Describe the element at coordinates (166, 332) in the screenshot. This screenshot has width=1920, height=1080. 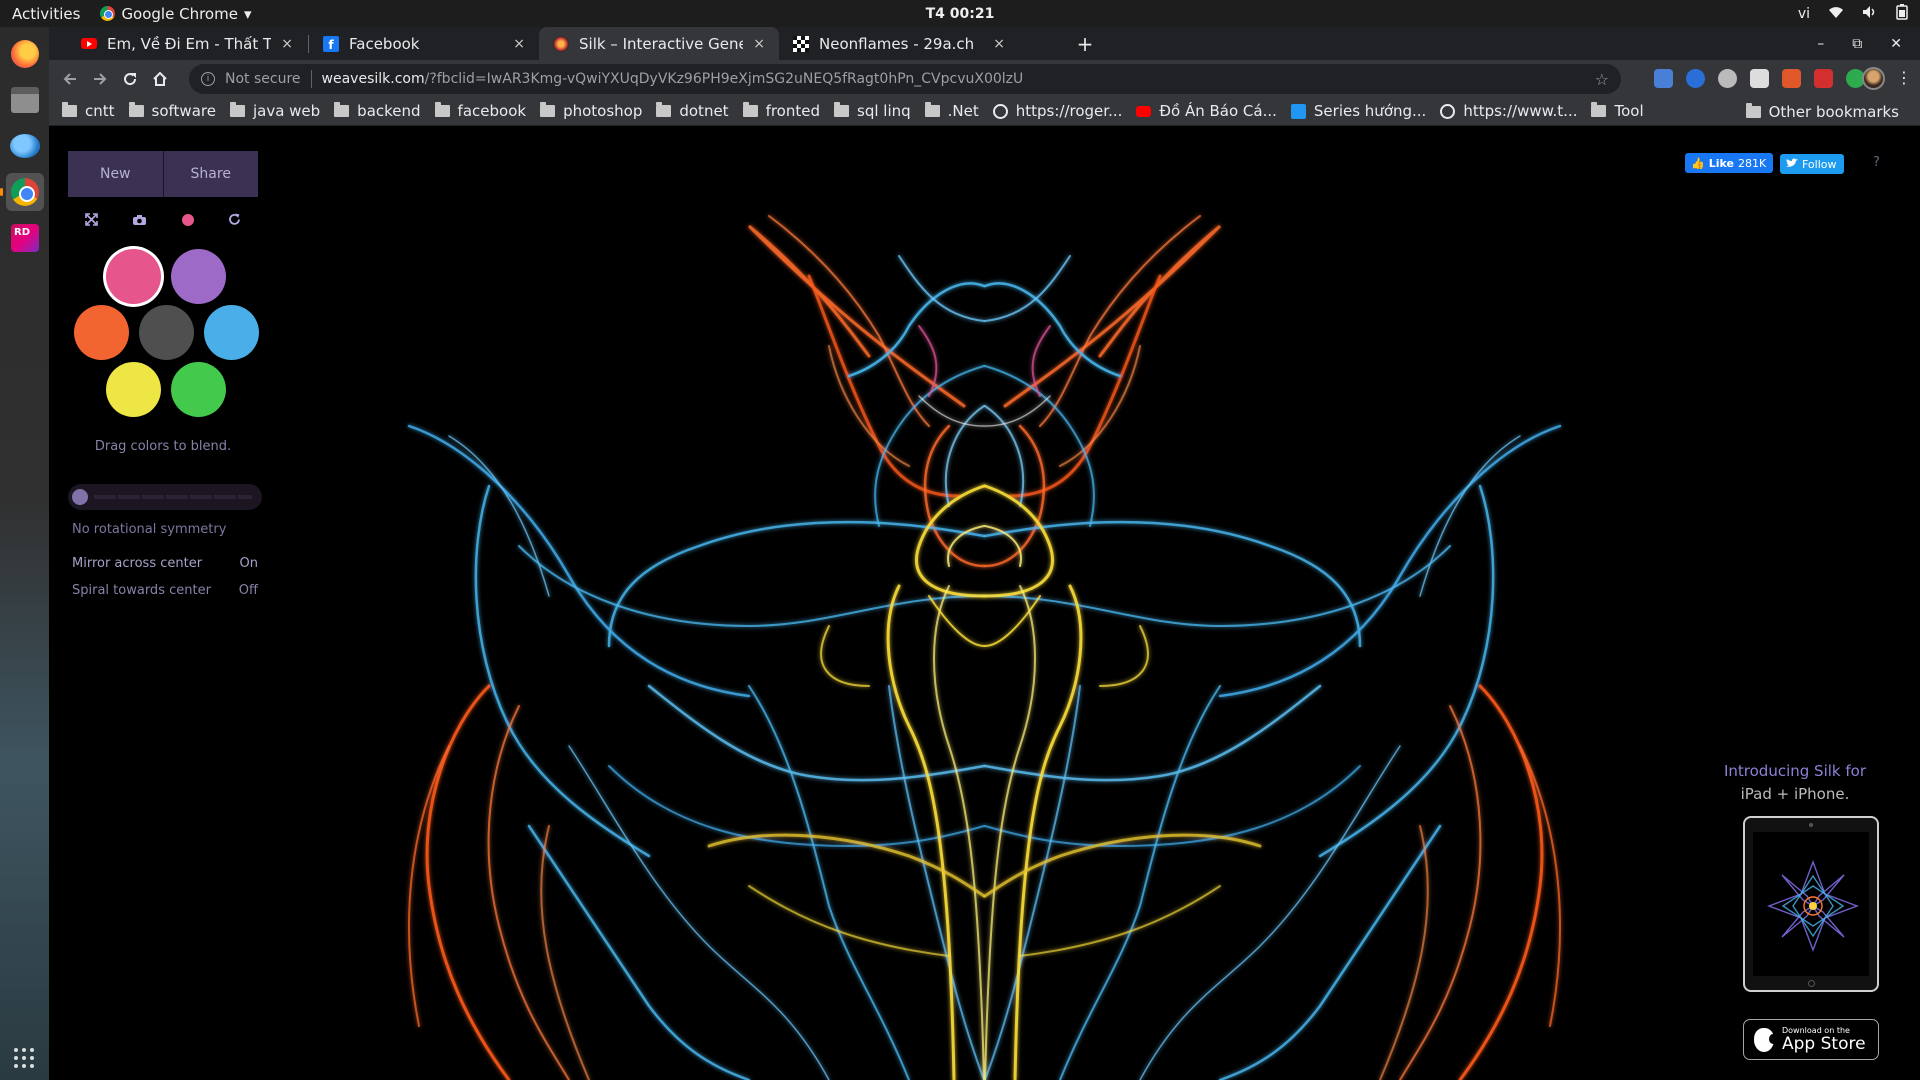
I see `swatch-gray` at that location.